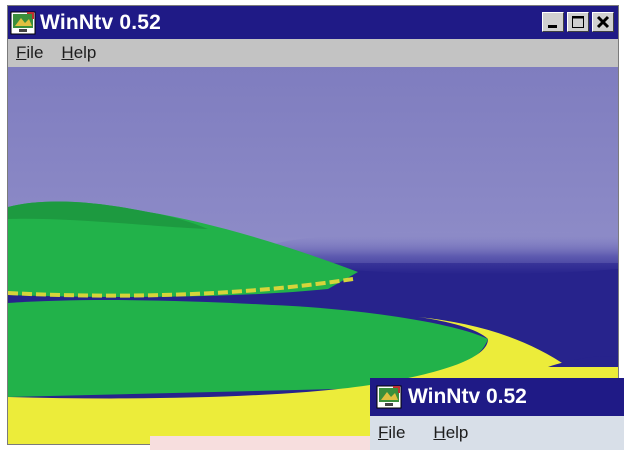 This screenshot has width=624, height=450. I want to click on maximize-icon, so click(578, 22).